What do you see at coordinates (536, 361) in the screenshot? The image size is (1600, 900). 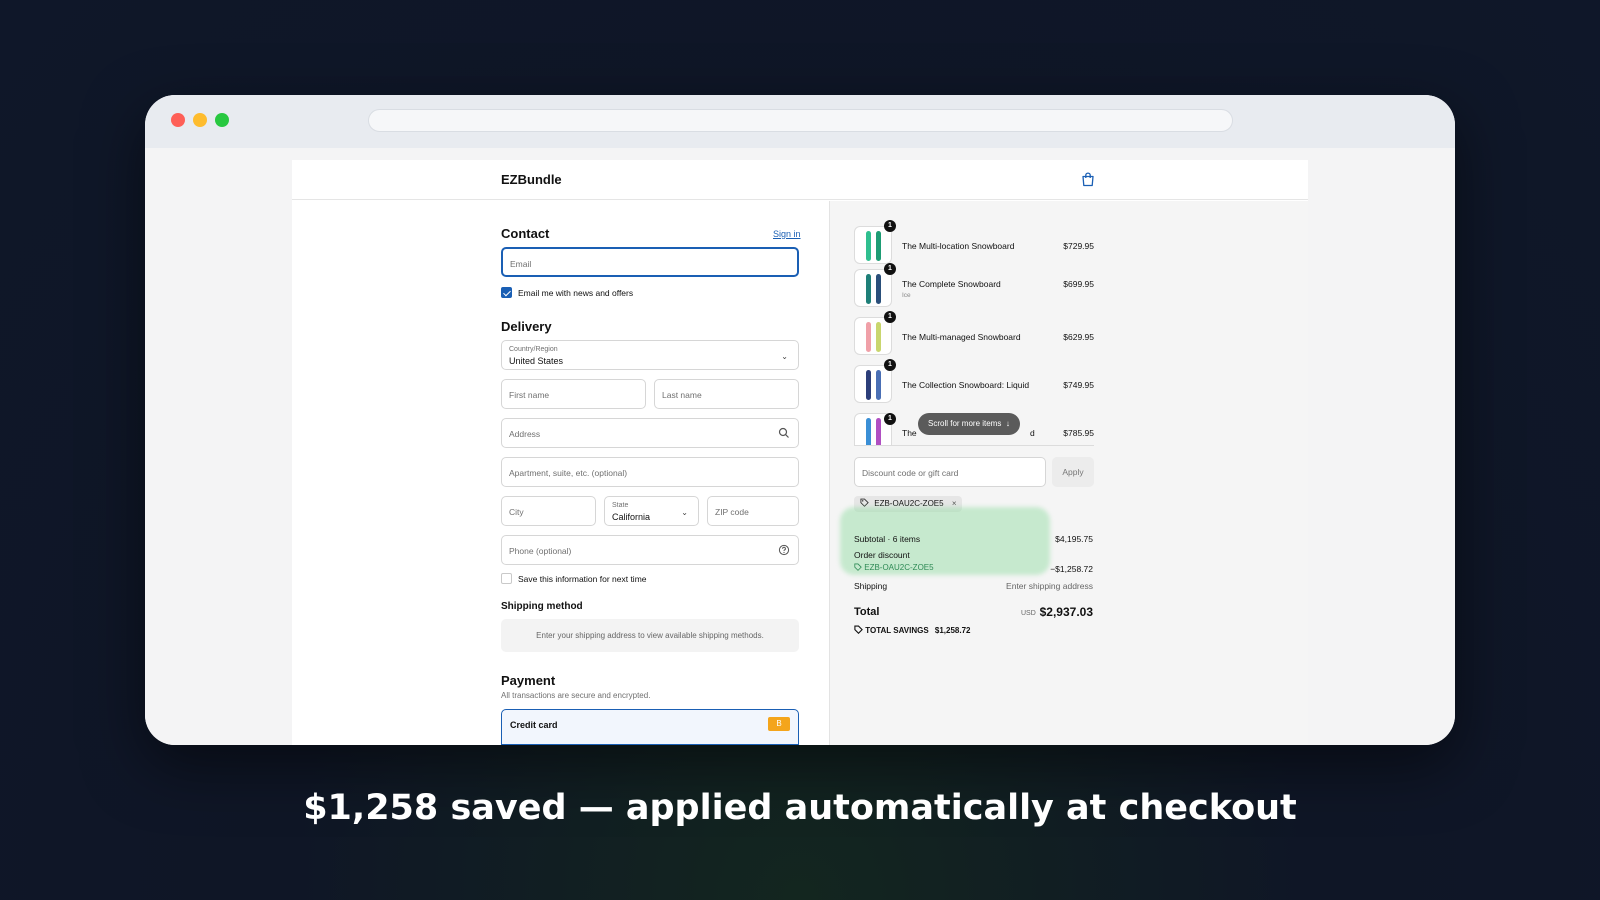 I see `country-value: United States` at bounding box center [536, 361].